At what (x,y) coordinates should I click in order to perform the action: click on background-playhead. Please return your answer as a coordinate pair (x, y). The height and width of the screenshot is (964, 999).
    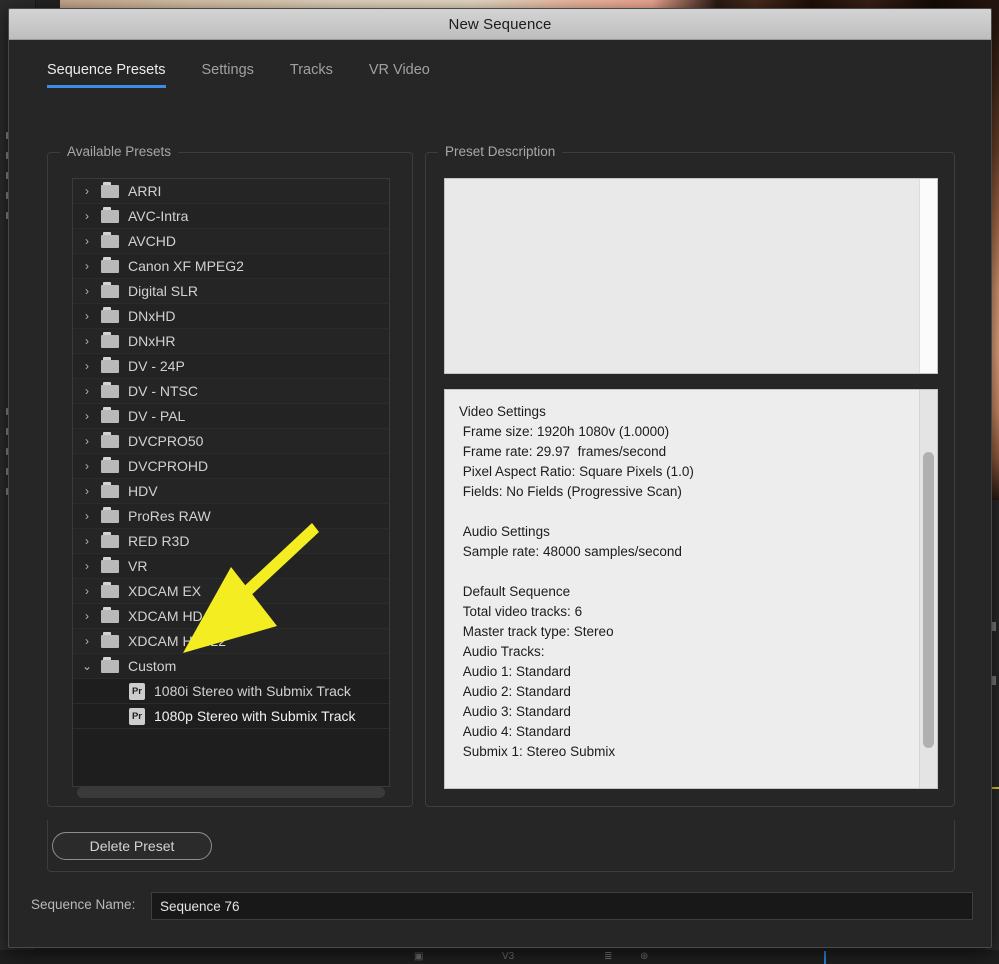
    Looking at the image, I should click on (825, 957).